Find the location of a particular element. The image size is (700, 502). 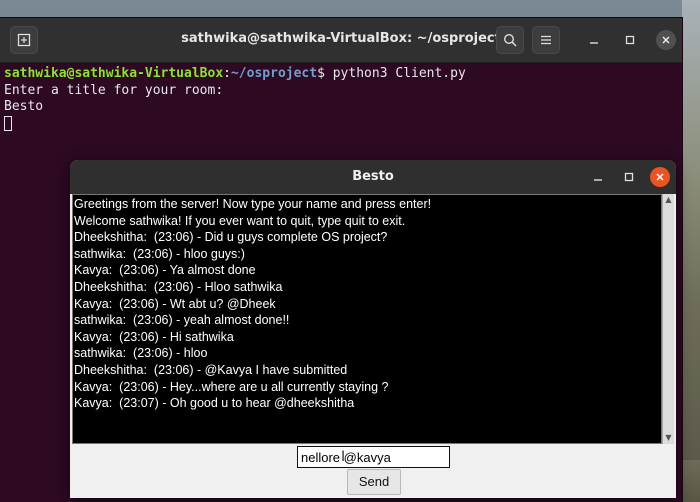

prompt-user: sathwika@sathwika-VirtualBox is located at coordinates (114, 73).